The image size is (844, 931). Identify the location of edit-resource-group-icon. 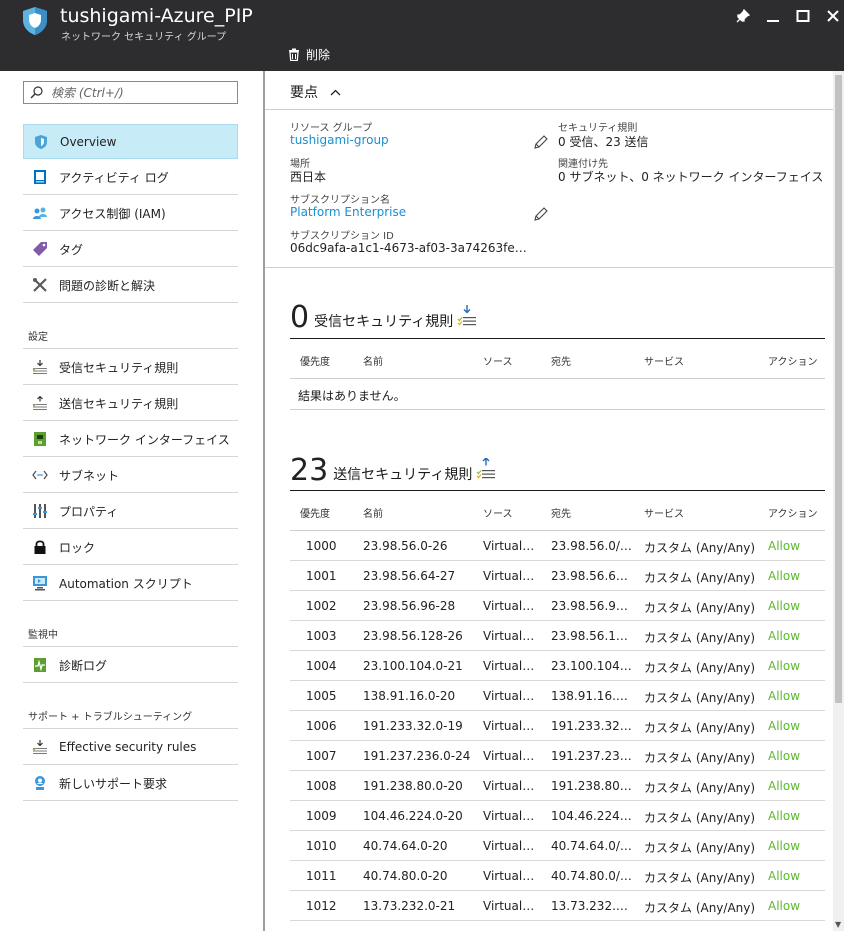
(541, 142).